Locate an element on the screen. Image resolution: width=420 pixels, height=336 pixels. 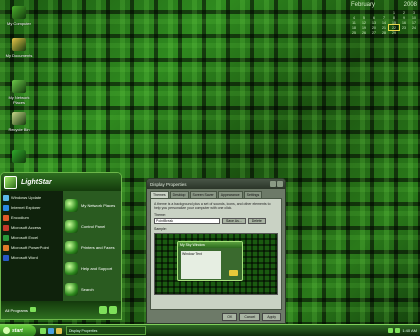
theme-preview: My Sky Window Window Text is located at coordinates (216, 264).